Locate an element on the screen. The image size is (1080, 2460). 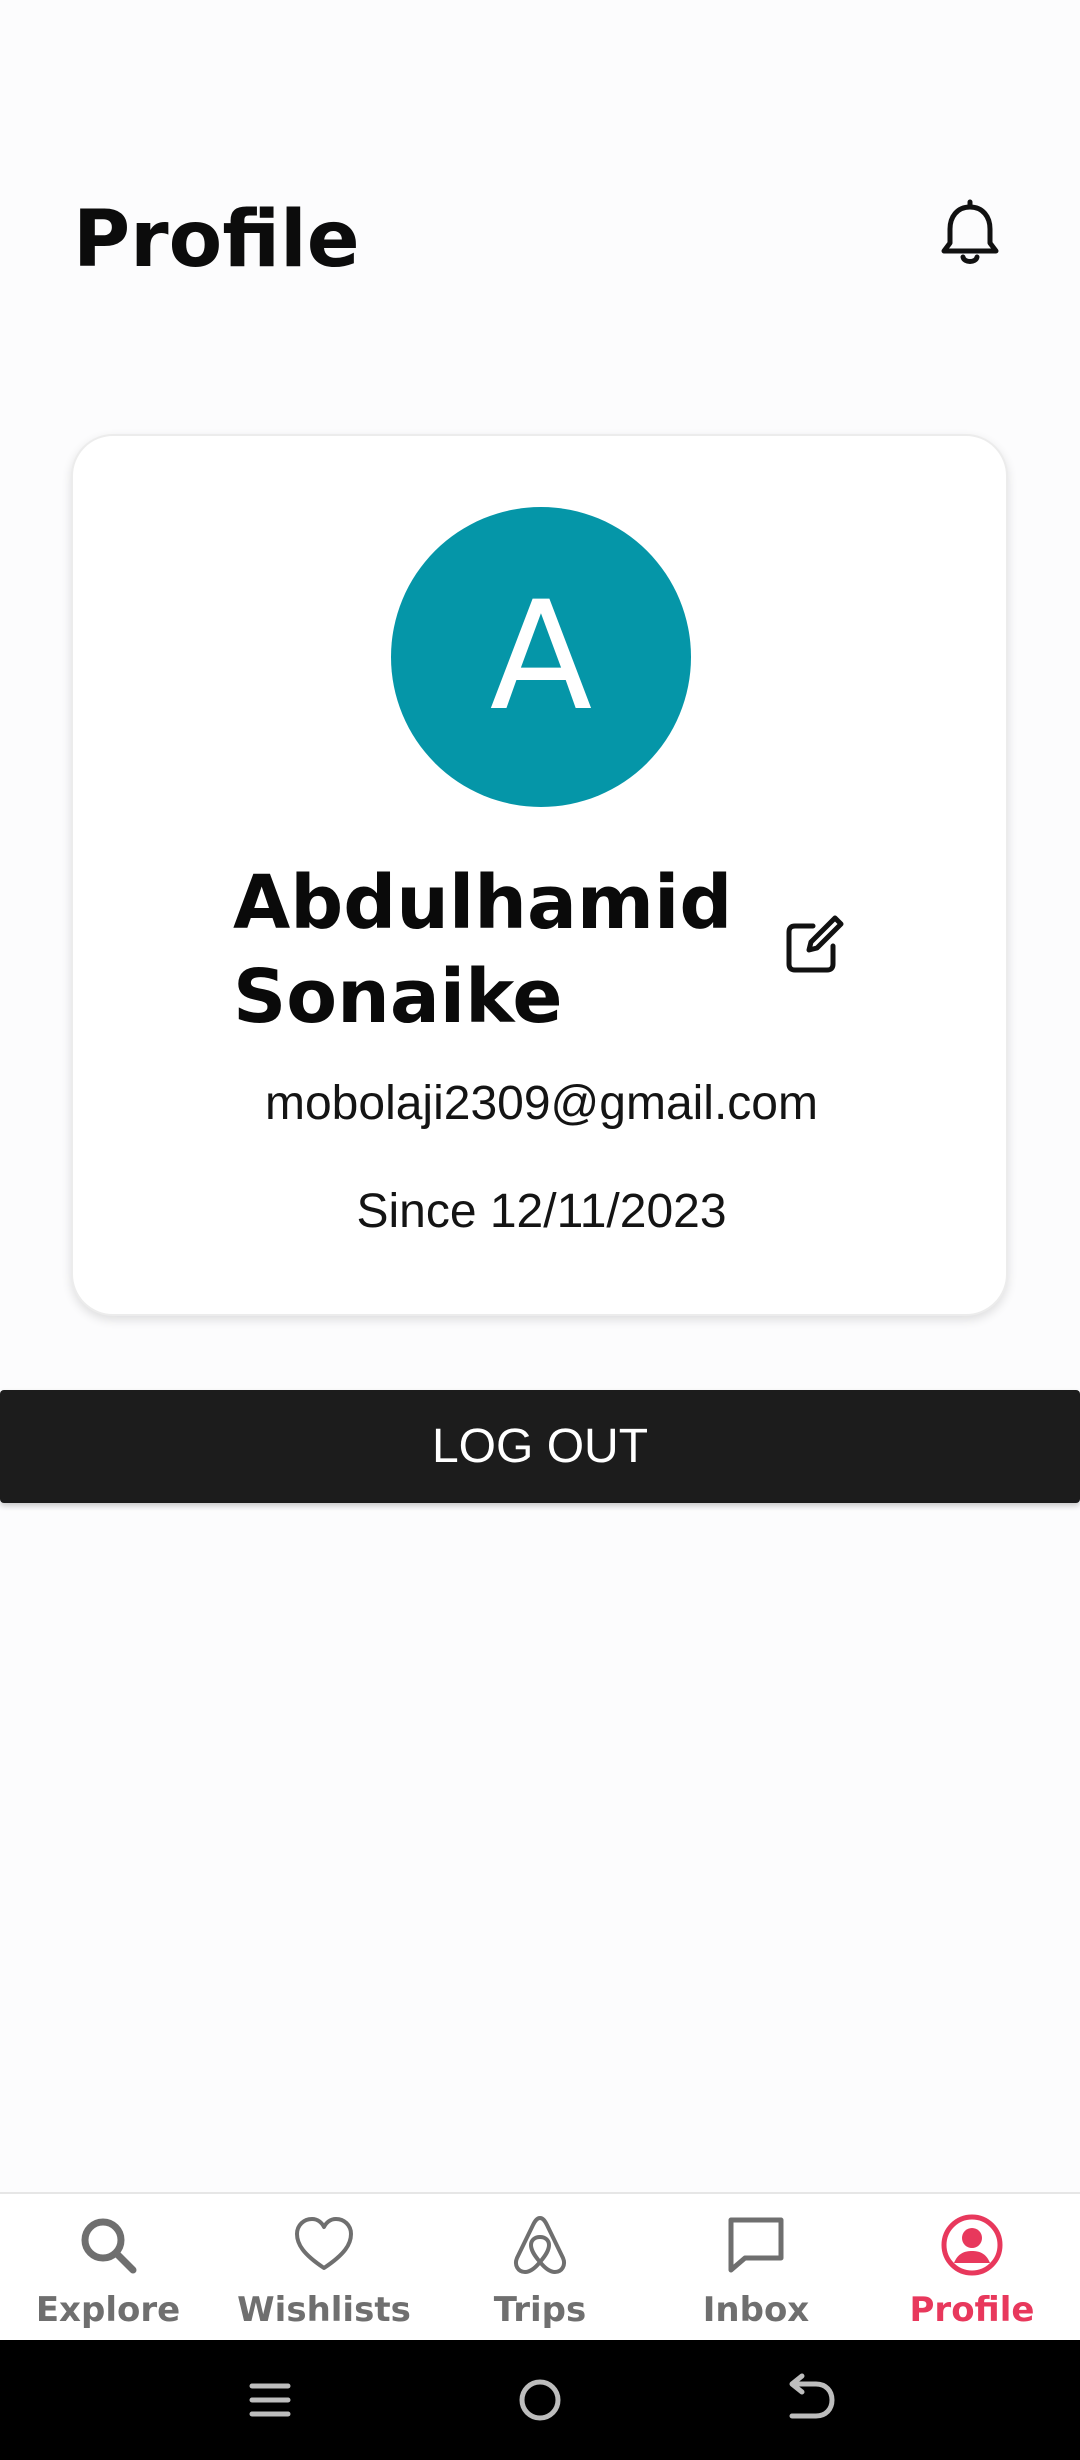
edit-icon is located at coordinates (813, 946).